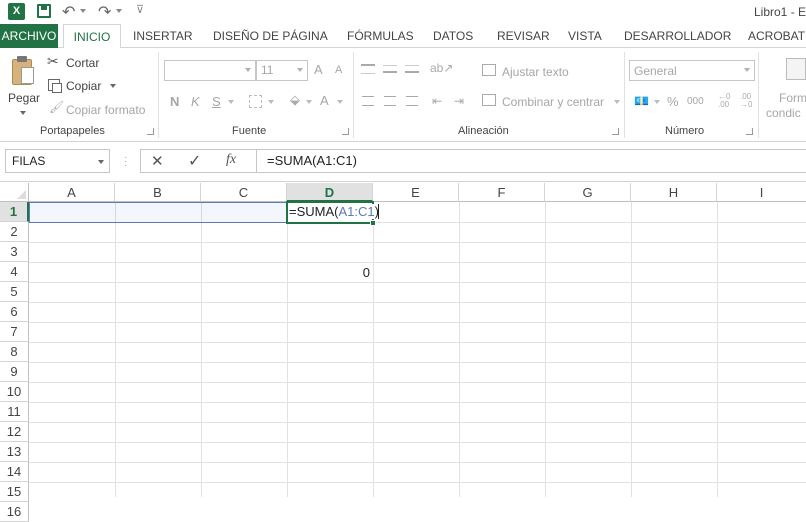  What do you see at coordinates (459, 101) in the screenshot?
I see `increase-indent-icon: ⇥` at bounding box center [459, 101].